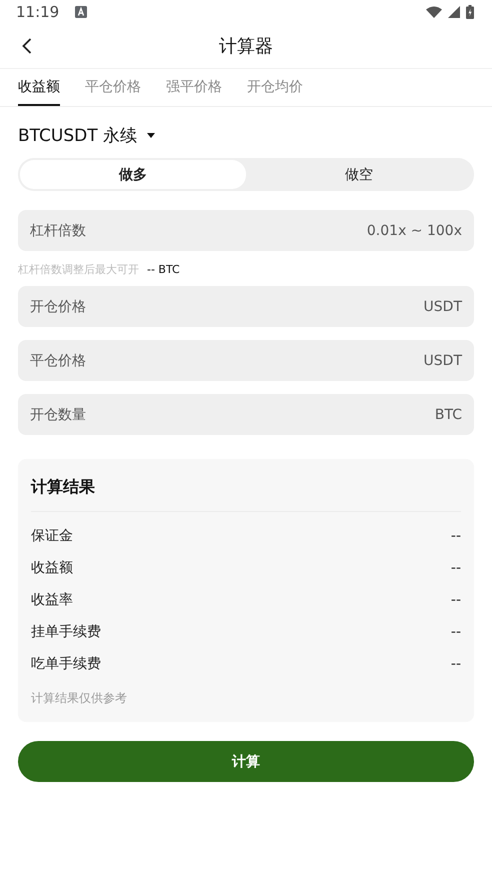  I want to click on result-label: 收益率, so click(52, 600).